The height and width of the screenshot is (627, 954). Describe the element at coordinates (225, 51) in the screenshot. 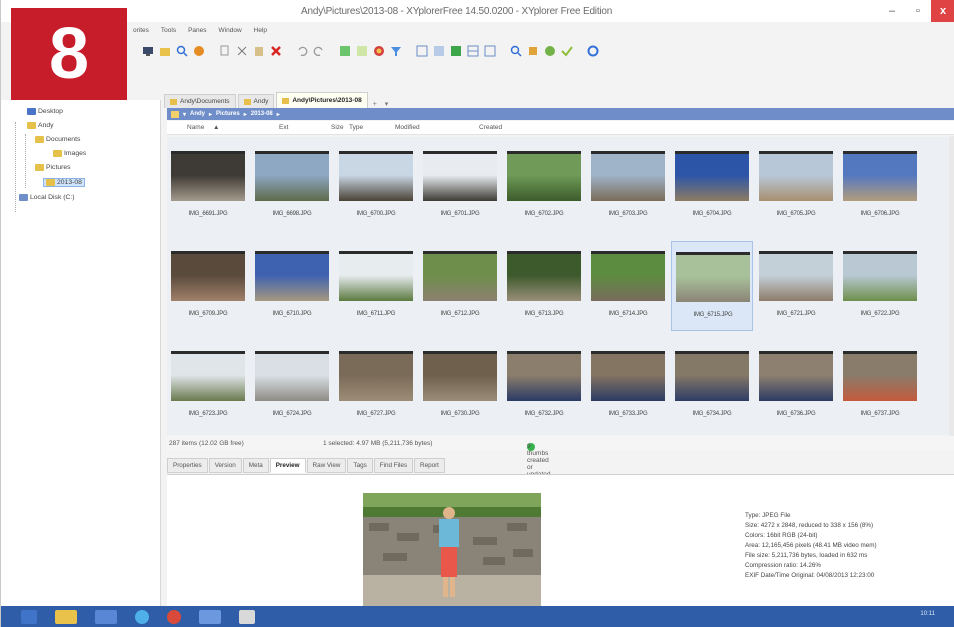

I see `copy-icon` at that location.